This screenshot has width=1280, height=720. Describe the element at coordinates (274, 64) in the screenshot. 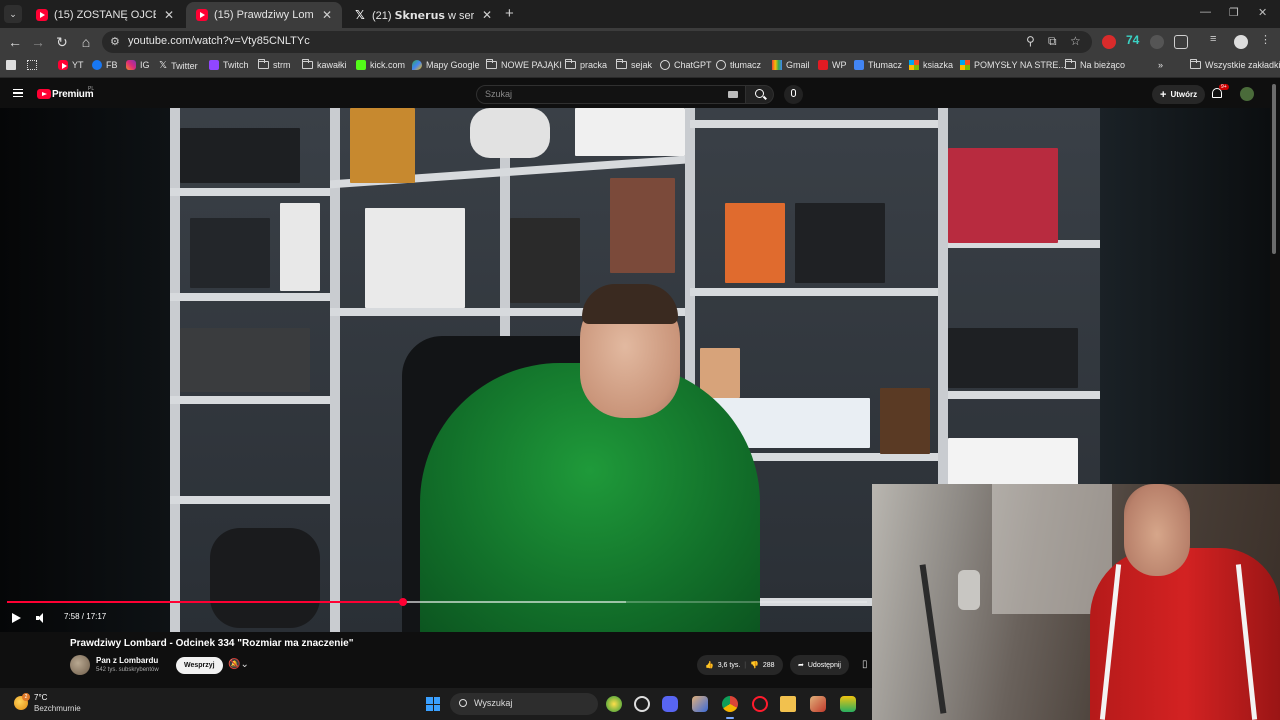

I see `bookmark-strm: strm` at that location.